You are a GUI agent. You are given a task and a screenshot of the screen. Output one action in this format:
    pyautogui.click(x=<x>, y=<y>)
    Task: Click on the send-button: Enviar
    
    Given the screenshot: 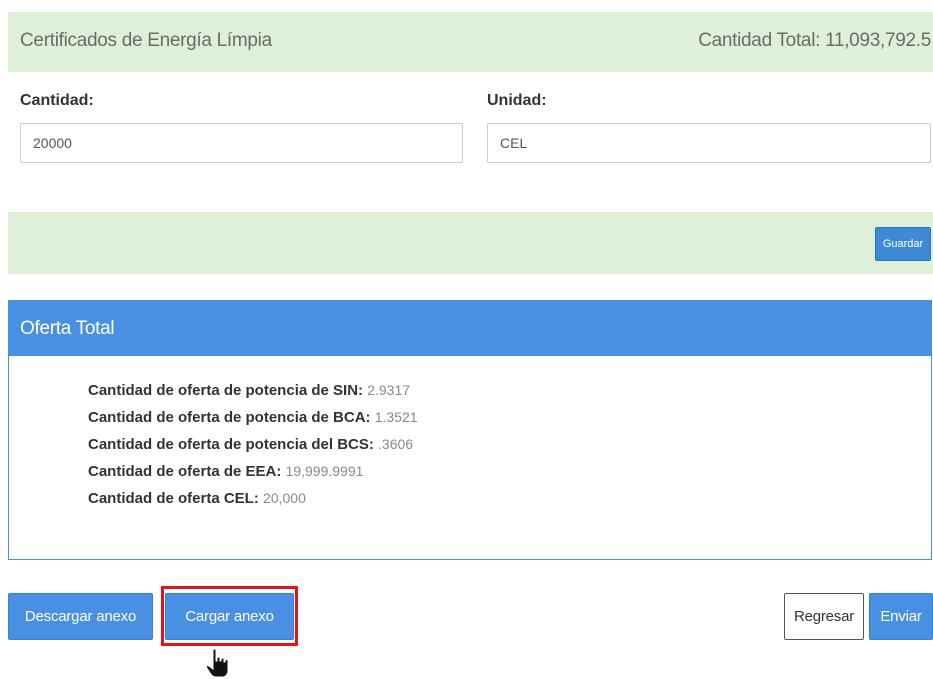 What is the action you would take?
    pyautogui.click(x=901, y=616)
    